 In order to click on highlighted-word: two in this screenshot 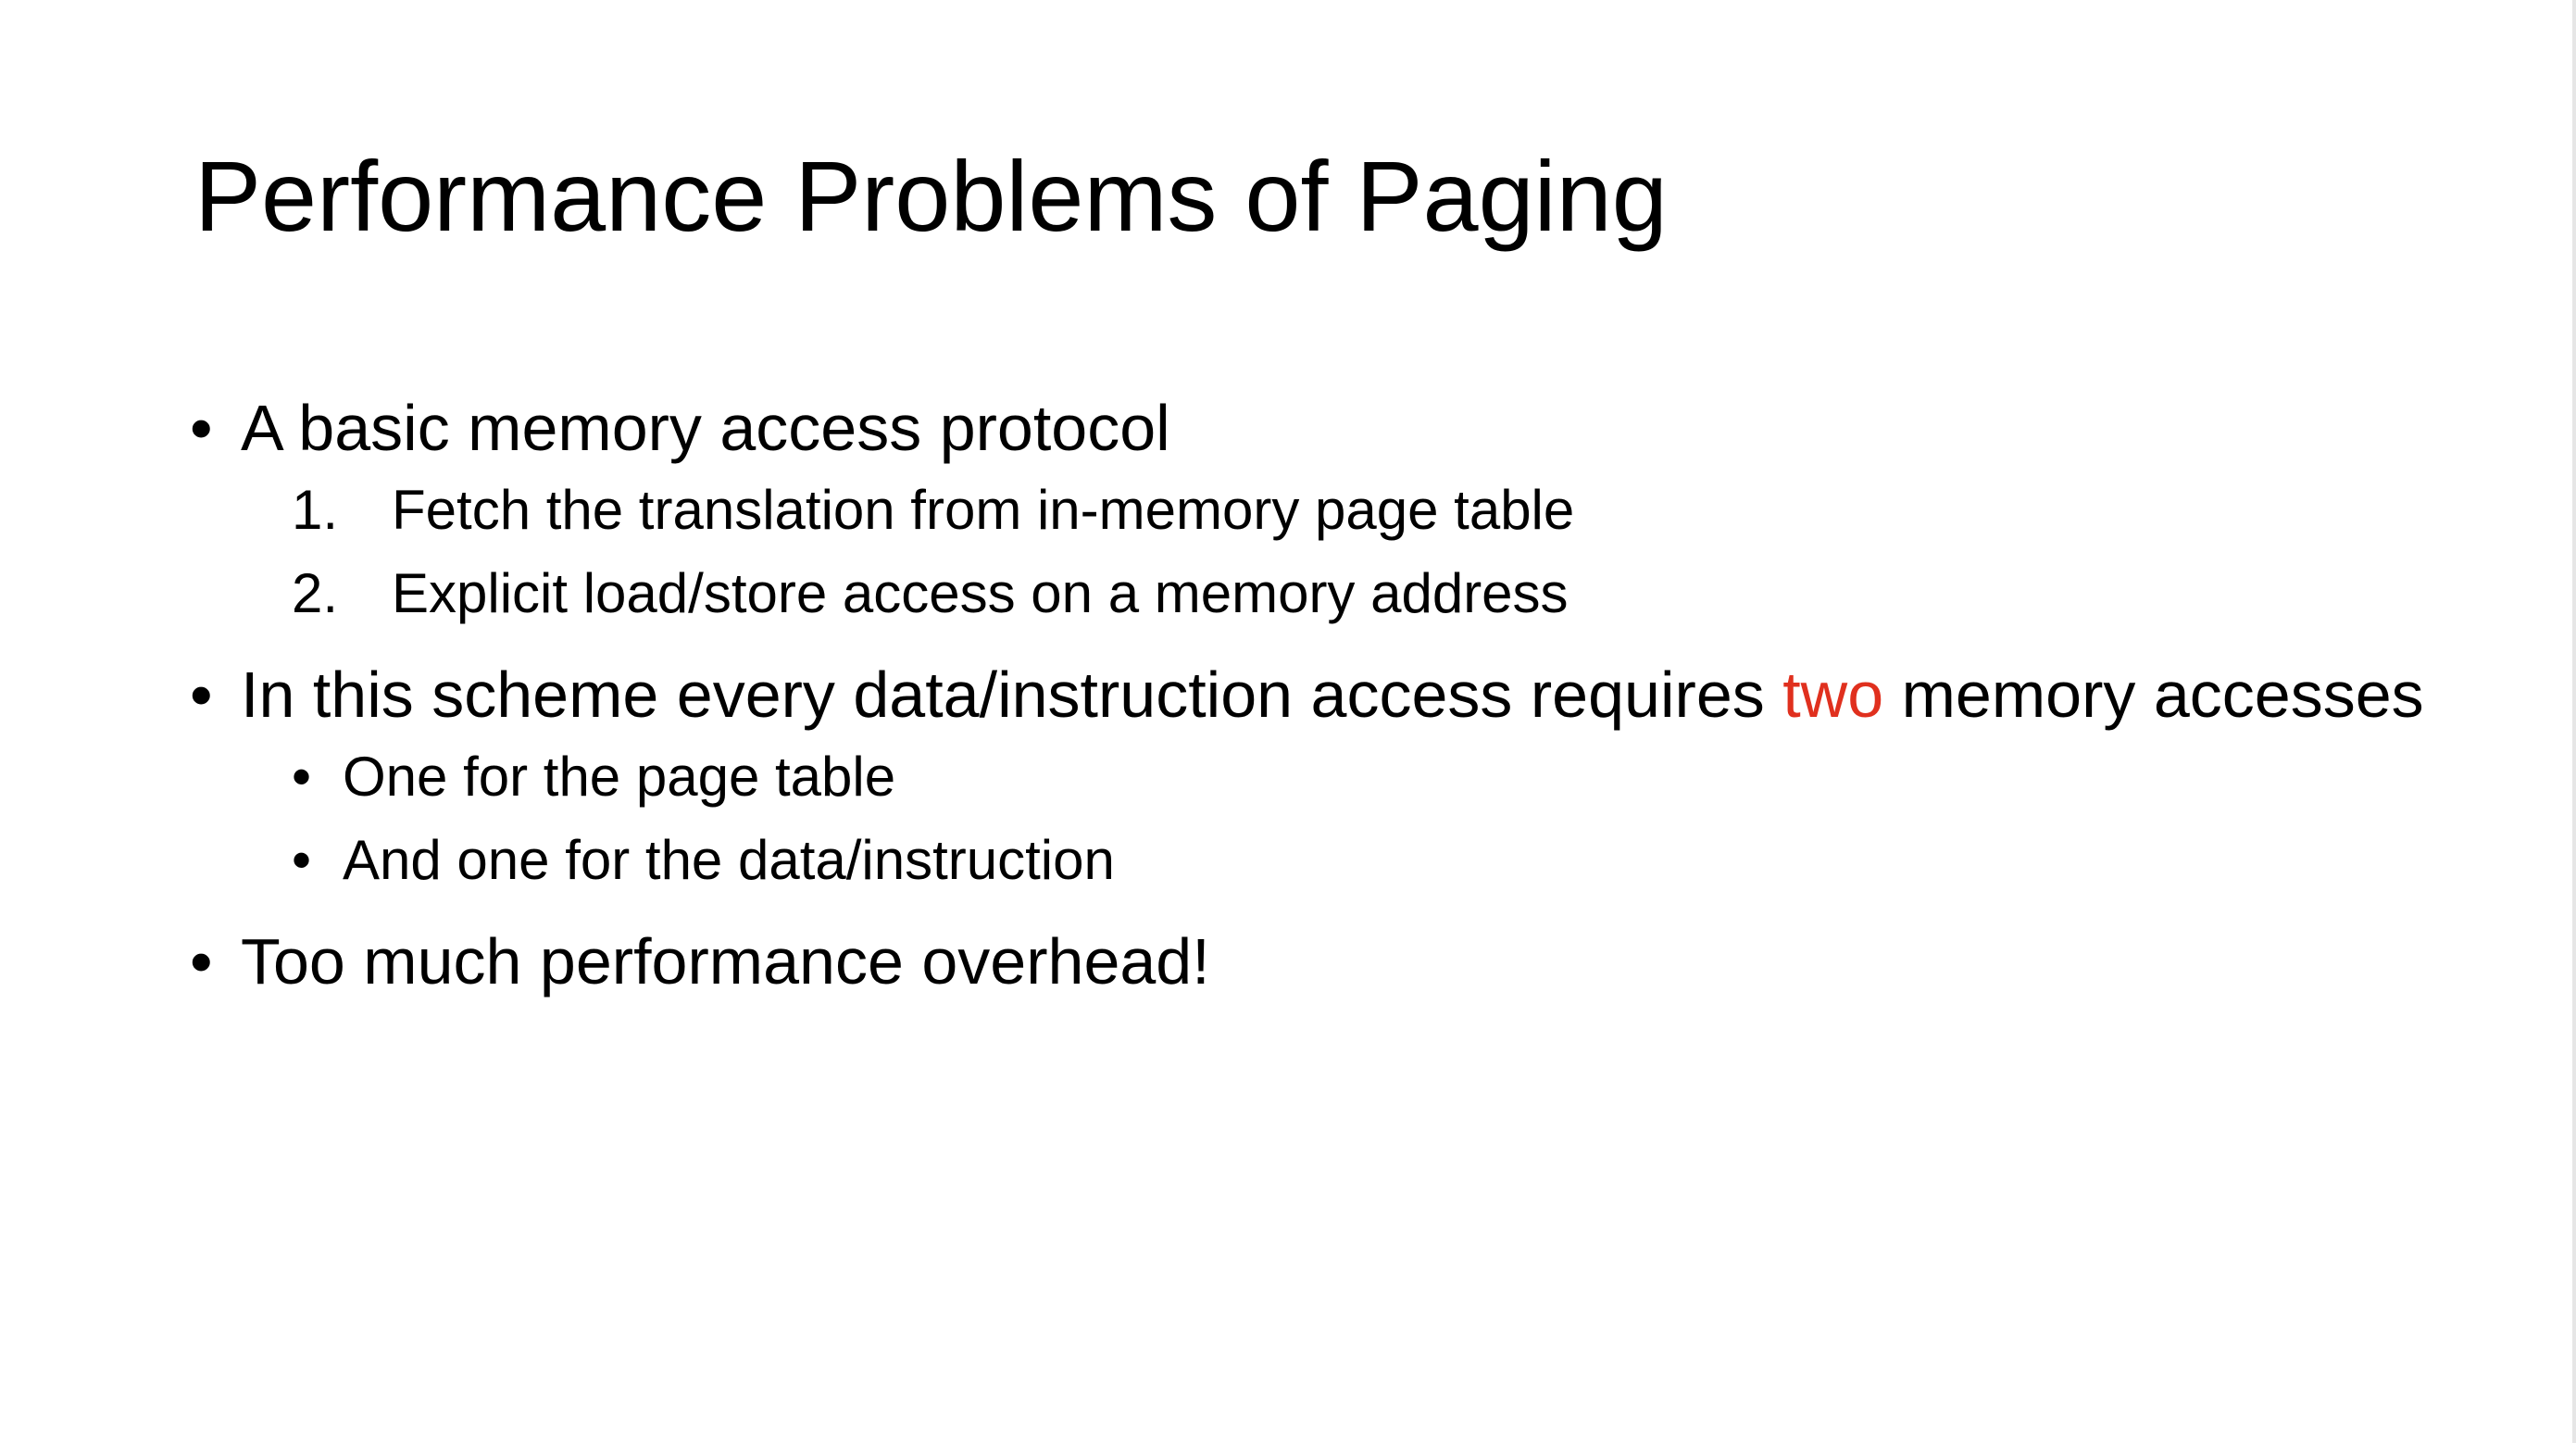, I will do `click(1833, 695)`.